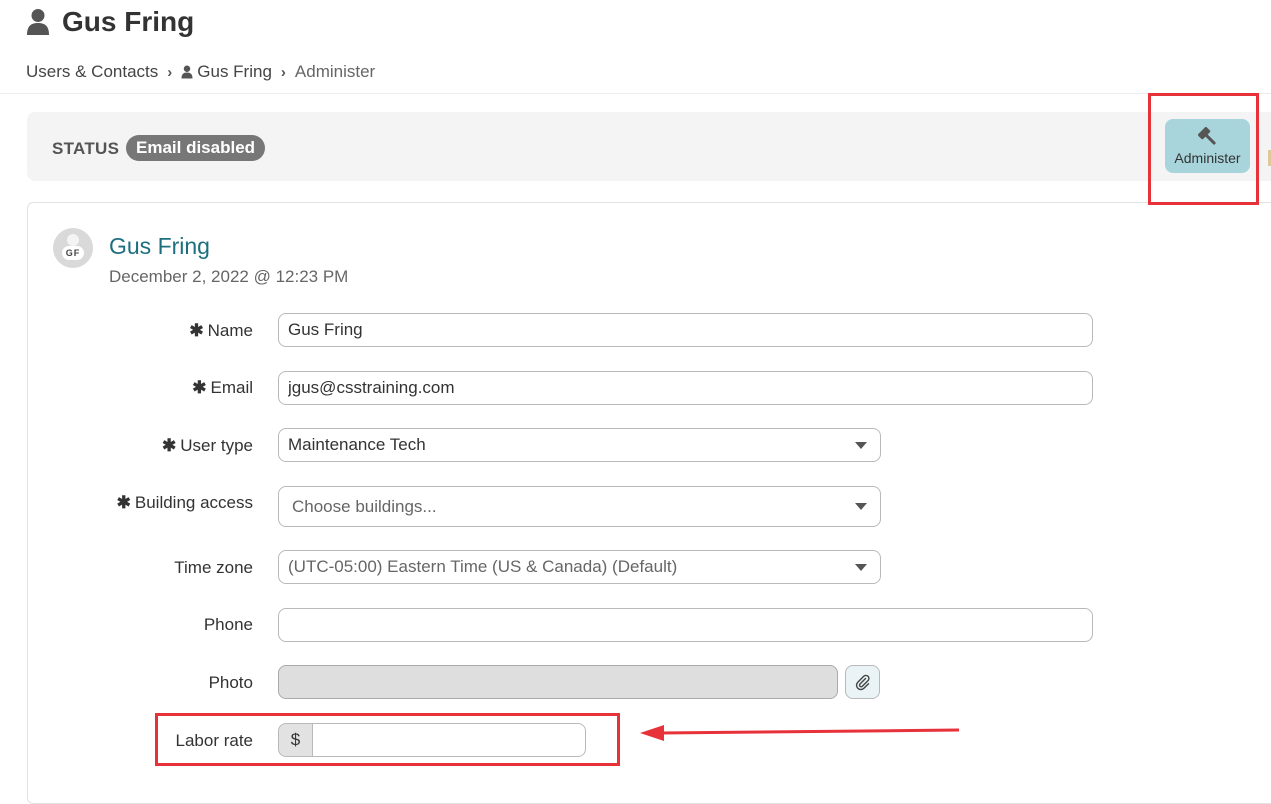  What do you see at coordinates (234, 71) in the screenshot?
I see `breadcrumb-user-label: Gus Fring` at bounding box center [234, 71].